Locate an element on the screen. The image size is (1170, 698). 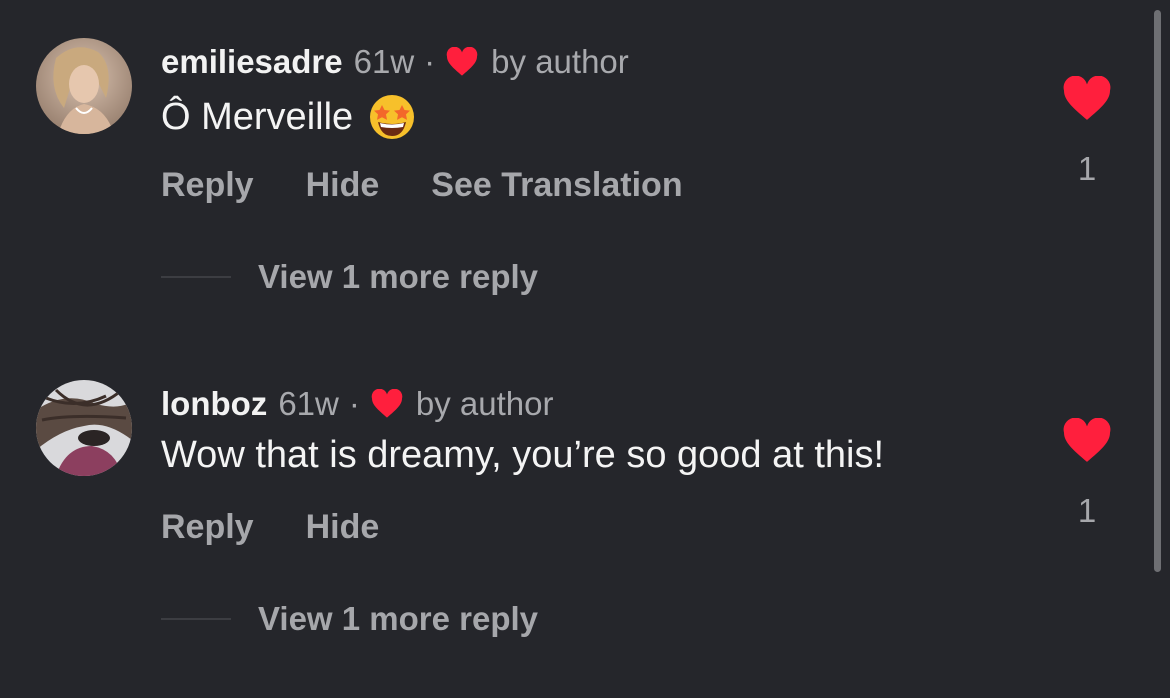
comment-text-row: Ô Merveille is located at coordinates (289, 117).